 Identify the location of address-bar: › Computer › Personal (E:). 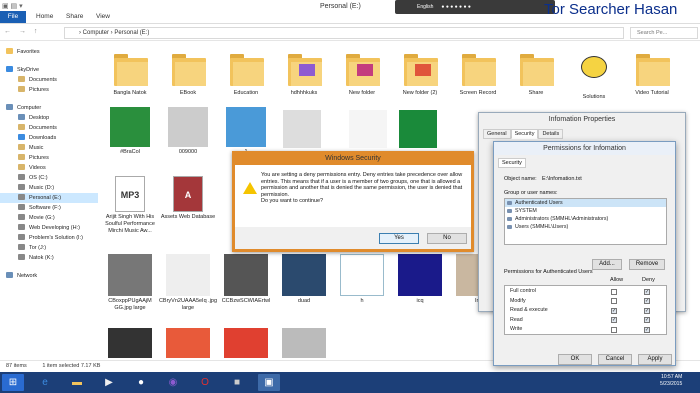
(344, 33).